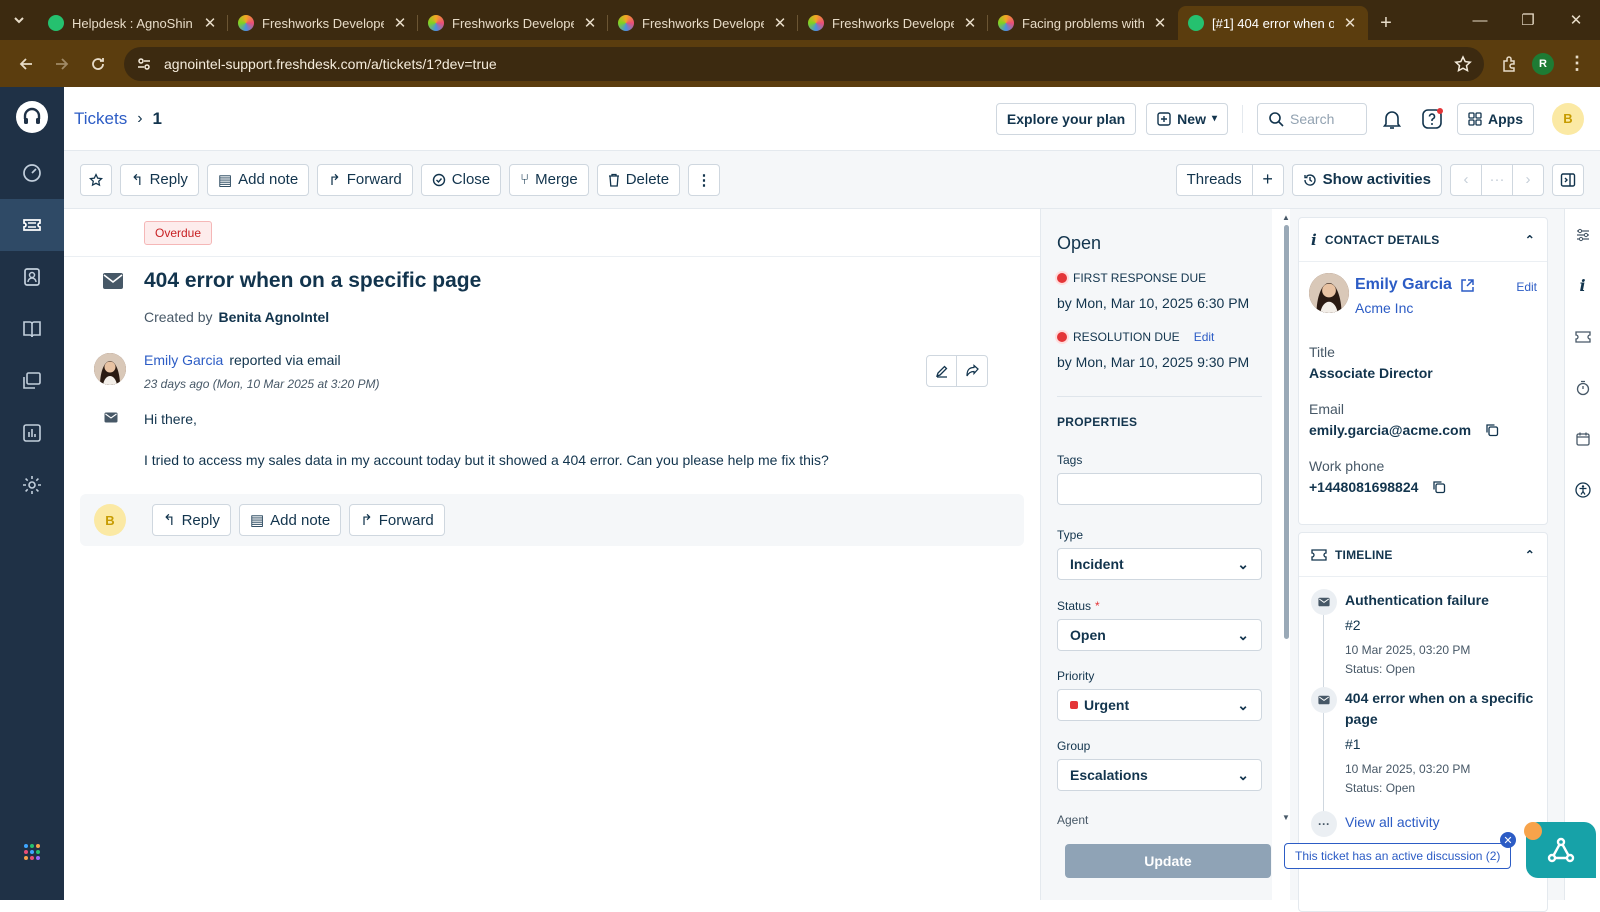 The height and width of the screenshot is (912, 1600). I want to click on site-info-icon, so click(144, 64).